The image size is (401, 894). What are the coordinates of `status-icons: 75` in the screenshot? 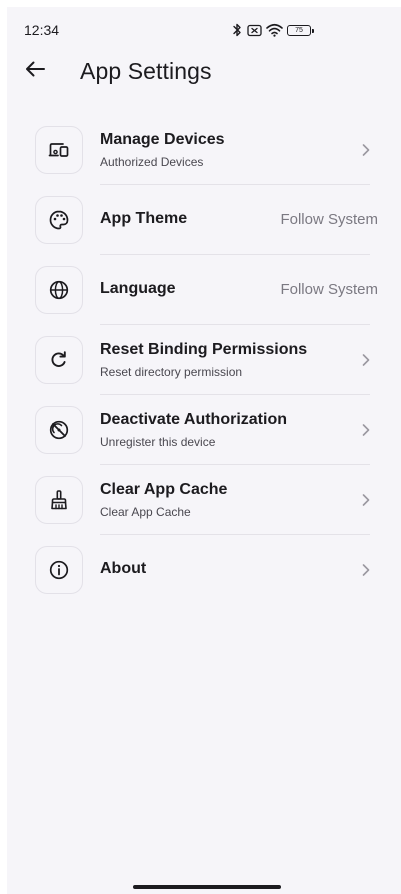 It's located at (272, 30).